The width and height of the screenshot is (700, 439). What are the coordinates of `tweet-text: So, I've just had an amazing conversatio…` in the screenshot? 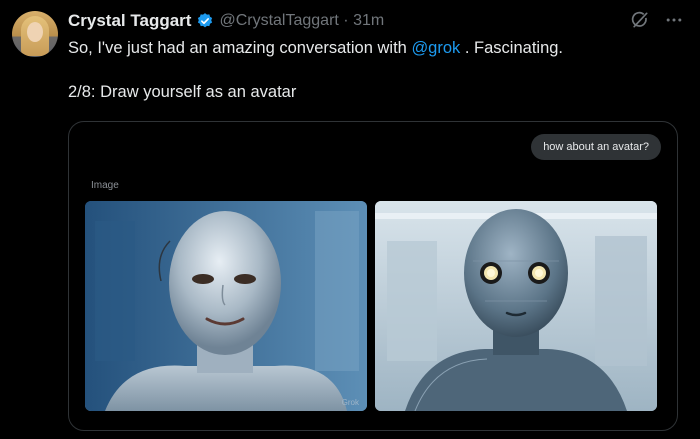 It's located at (373, 70).